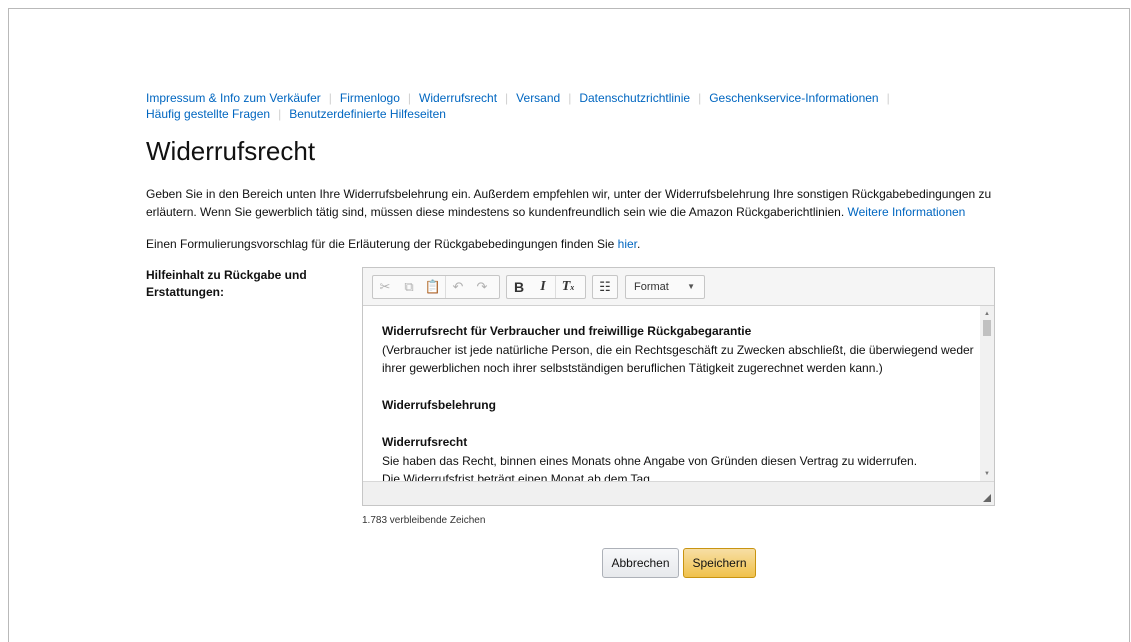 This screenshot has height=642, width=1131. I want to click on bold-icon: B, so click(519, 287).